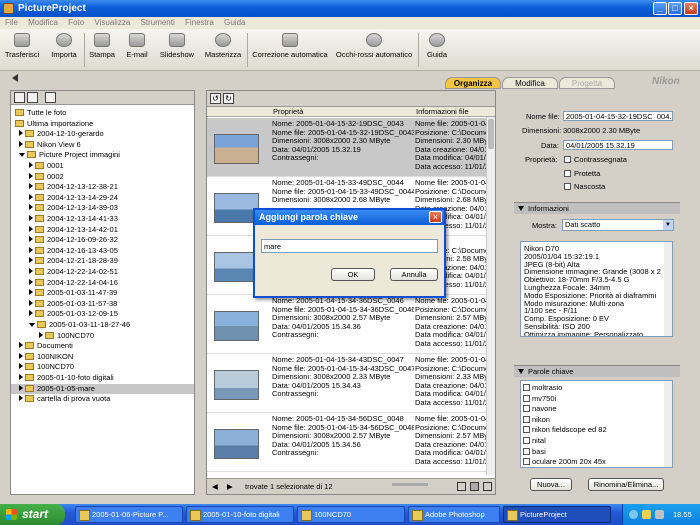 The height and width of the screenshot is (525, 700). What do you see at coordinates (414, 274) in the screenshot?
I see `dialog-cancel-button: Annulla` at bounding box center [414, 274].